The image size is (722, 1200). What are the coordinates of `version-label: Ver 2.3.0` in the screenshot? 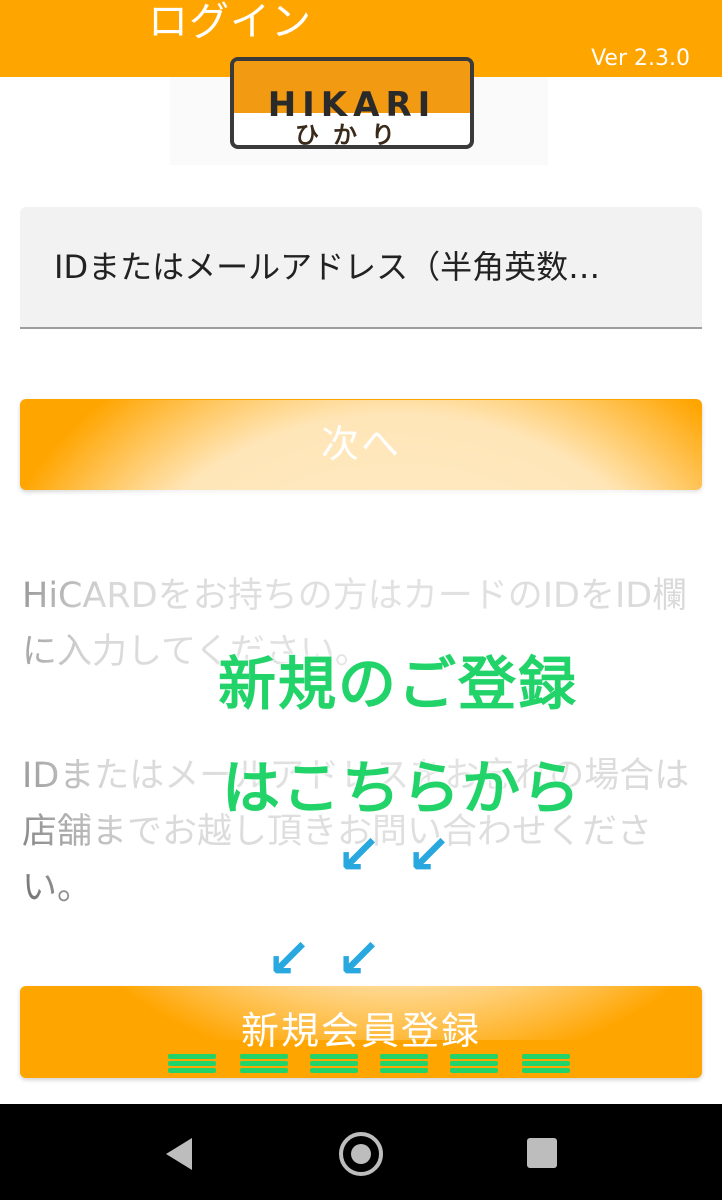 It's located at (640, 58).